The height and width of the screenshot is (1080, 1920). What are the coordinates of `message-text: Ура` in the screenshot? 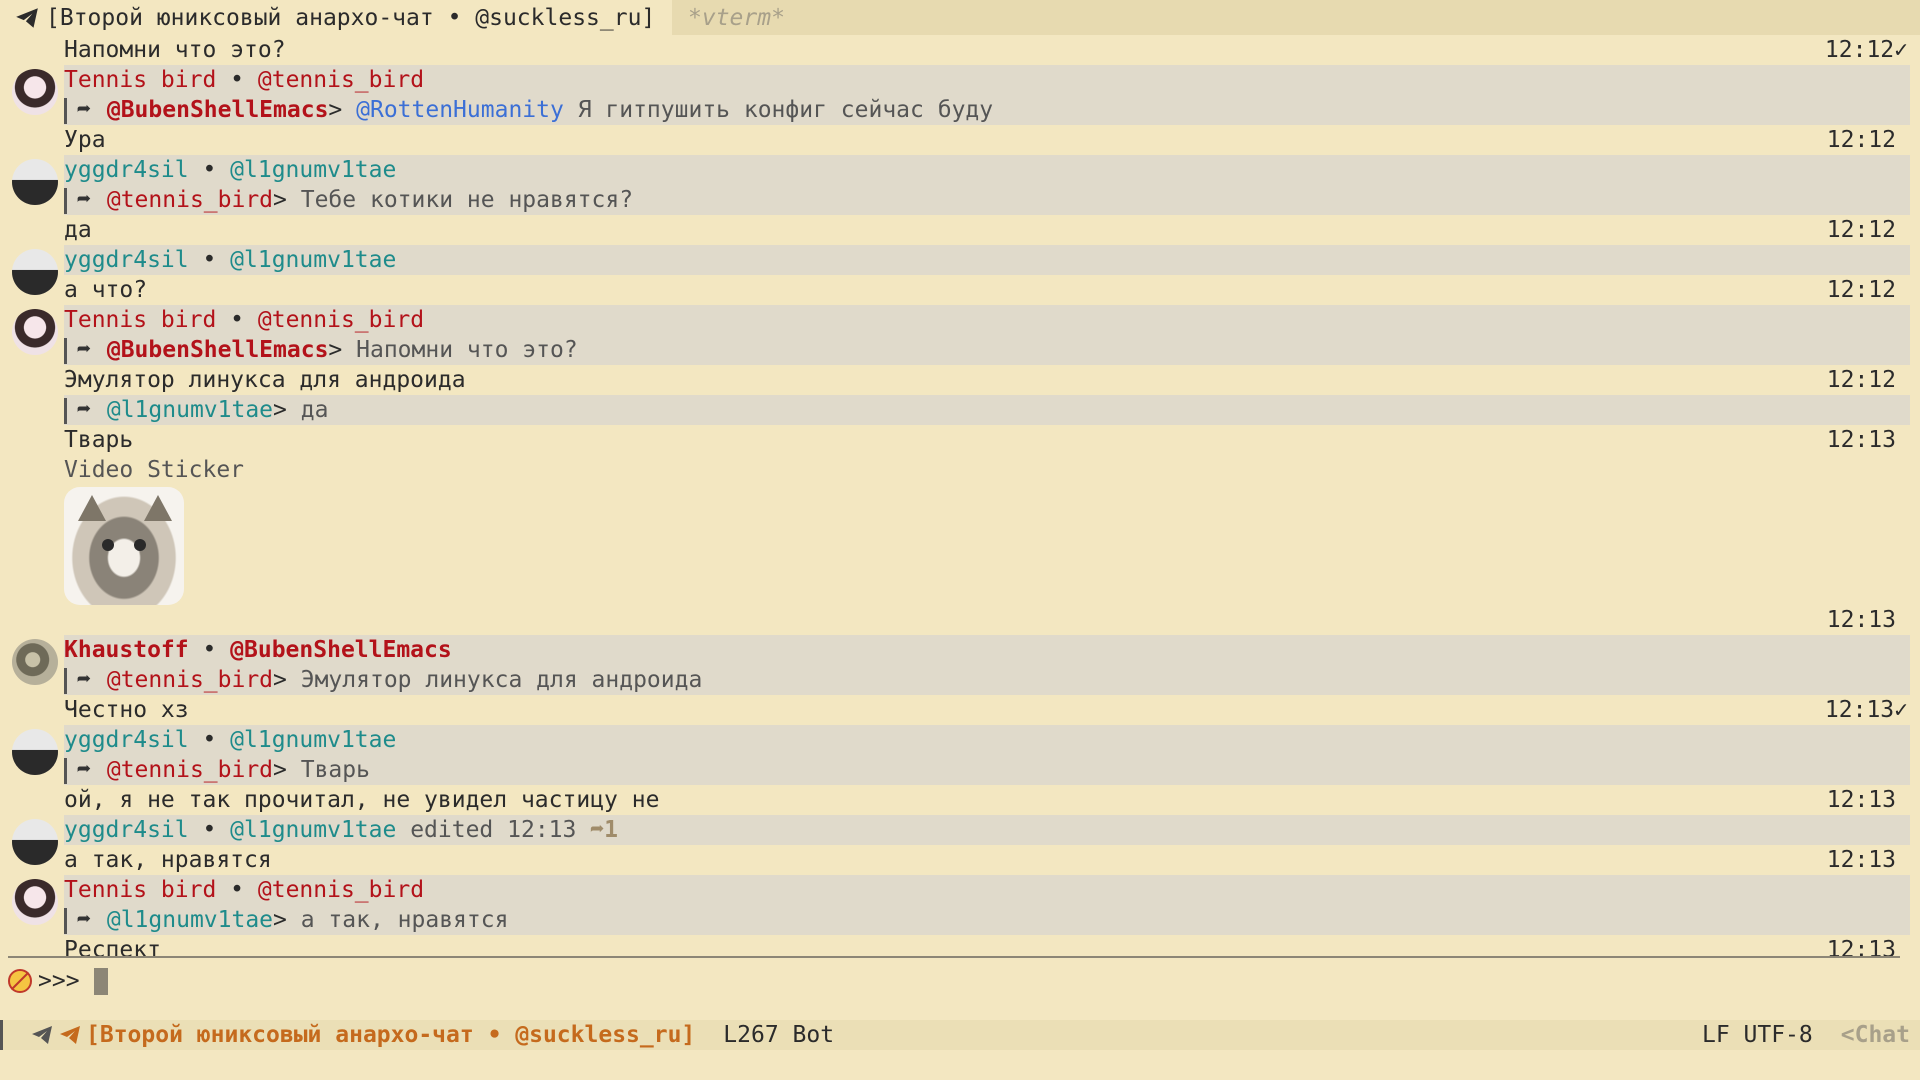 It's located at (85, 140).